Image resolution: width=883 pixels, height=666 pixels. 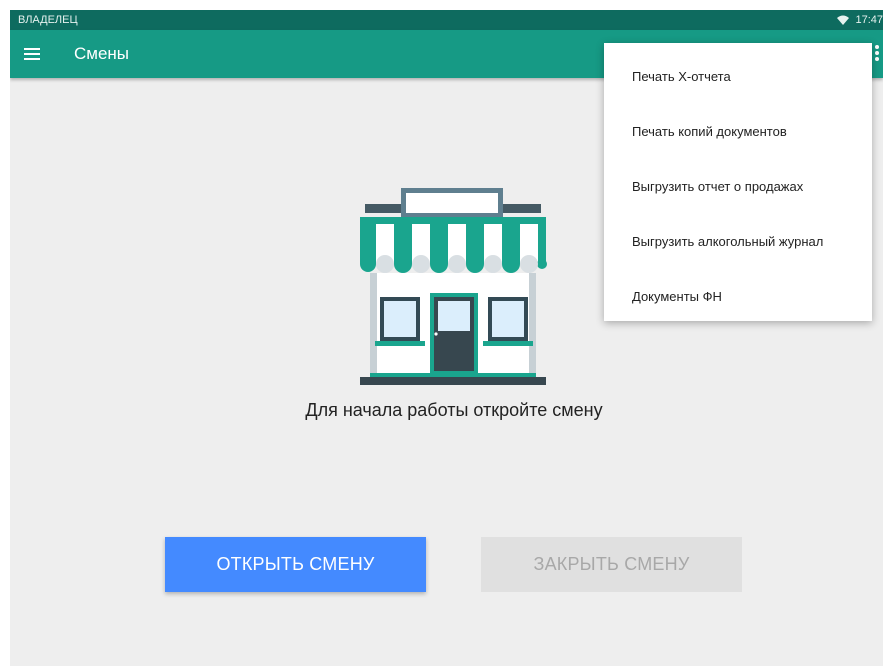 What do you see at coordinates (295, 564) in the screenshot?
I see `open-shift-button: ОТКРЫТЬ СМЕНУ` at bounding box center [295, 564].